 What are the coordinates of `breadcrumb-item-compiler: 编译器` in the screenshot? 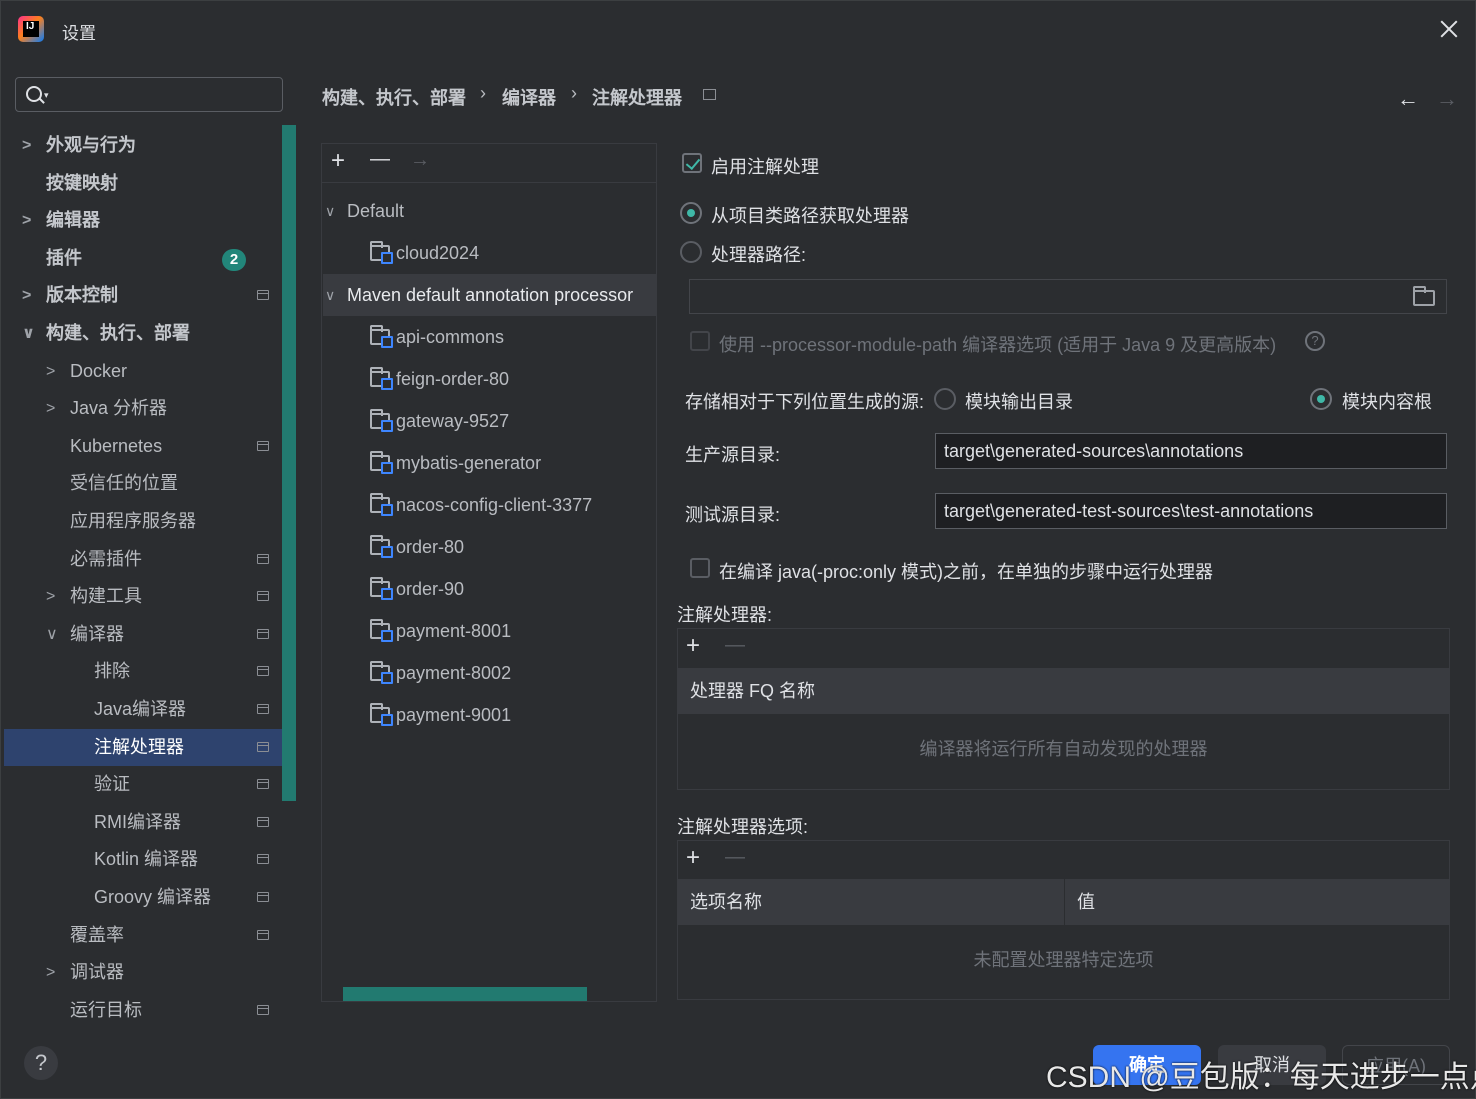 It's located at (529, 97).